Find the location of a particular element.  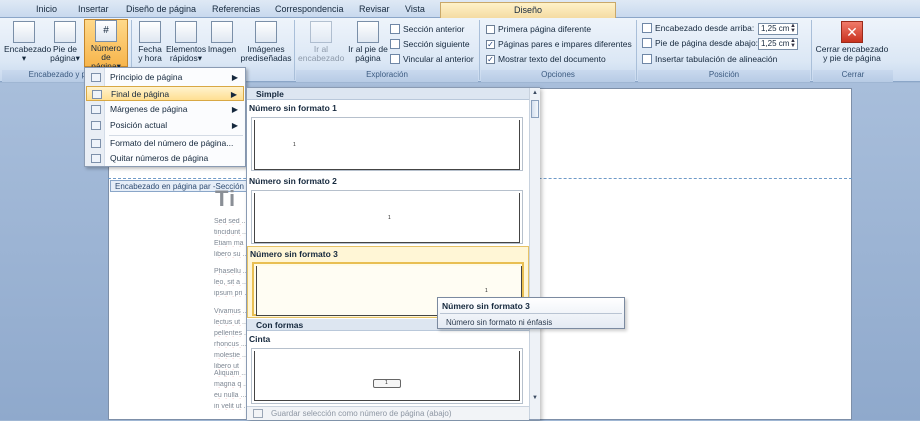

different-first-page-option: Primera página diferente is located at coordinates (538, 29).